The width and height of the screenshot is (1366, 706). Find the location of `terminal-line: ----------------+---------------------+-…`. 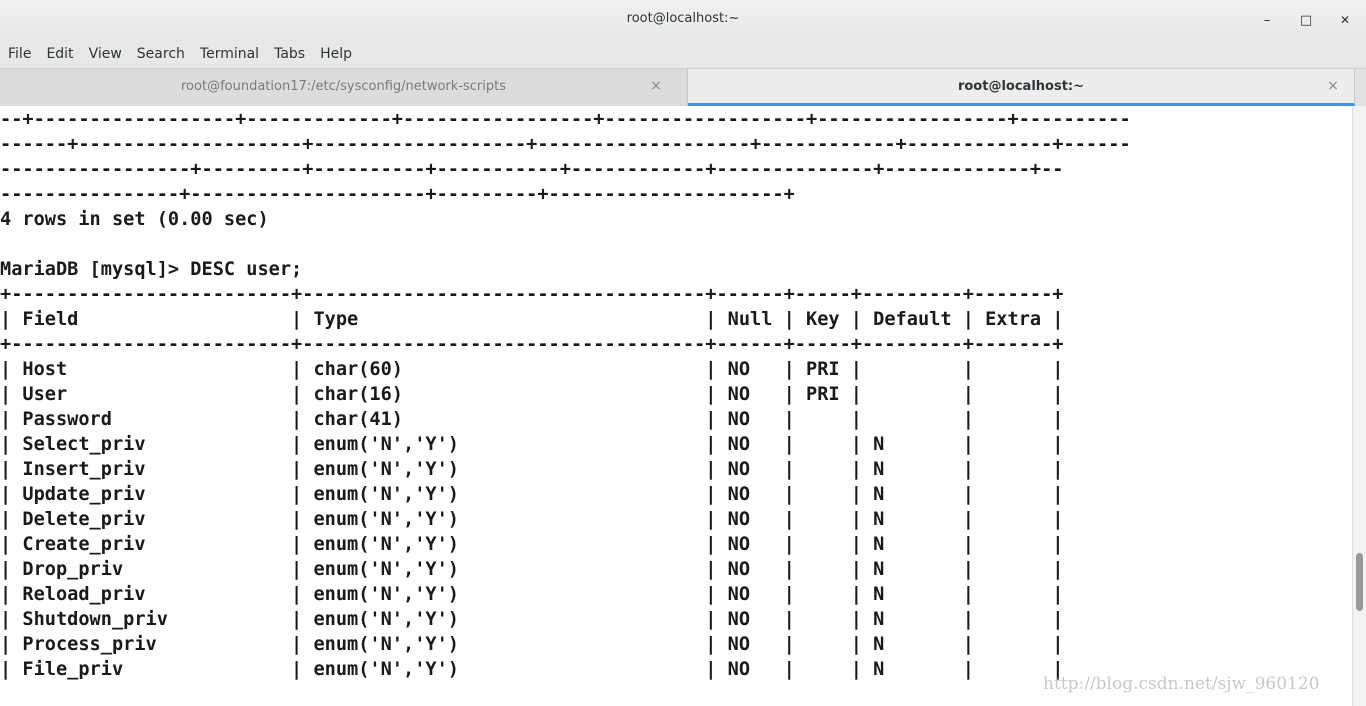

terminal-line: ----------------+---------------------+-… is located at coordinates (397, 194).